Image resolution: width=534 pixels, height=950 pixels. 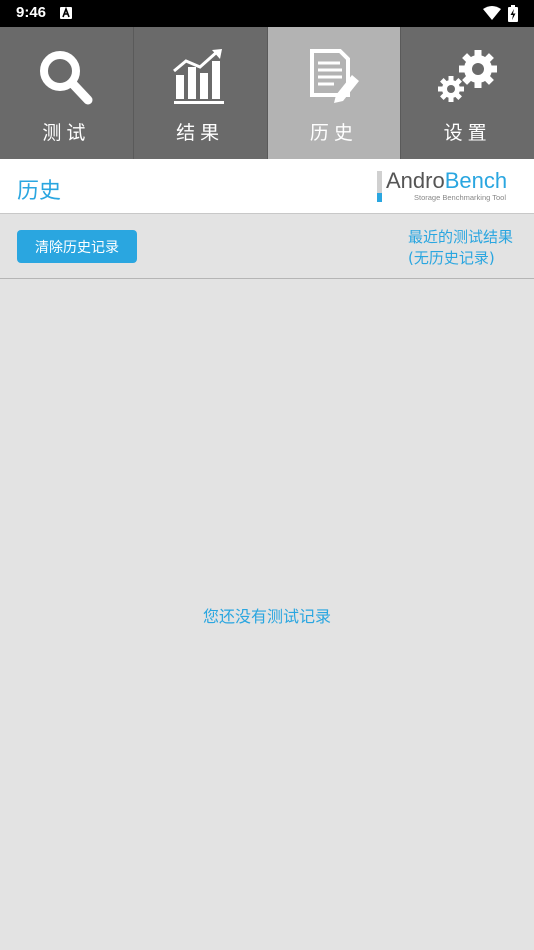 I want to click on action-bar: 清除历史记录 最近的测试结果 (无历史记录), so click(x=267, y=247).